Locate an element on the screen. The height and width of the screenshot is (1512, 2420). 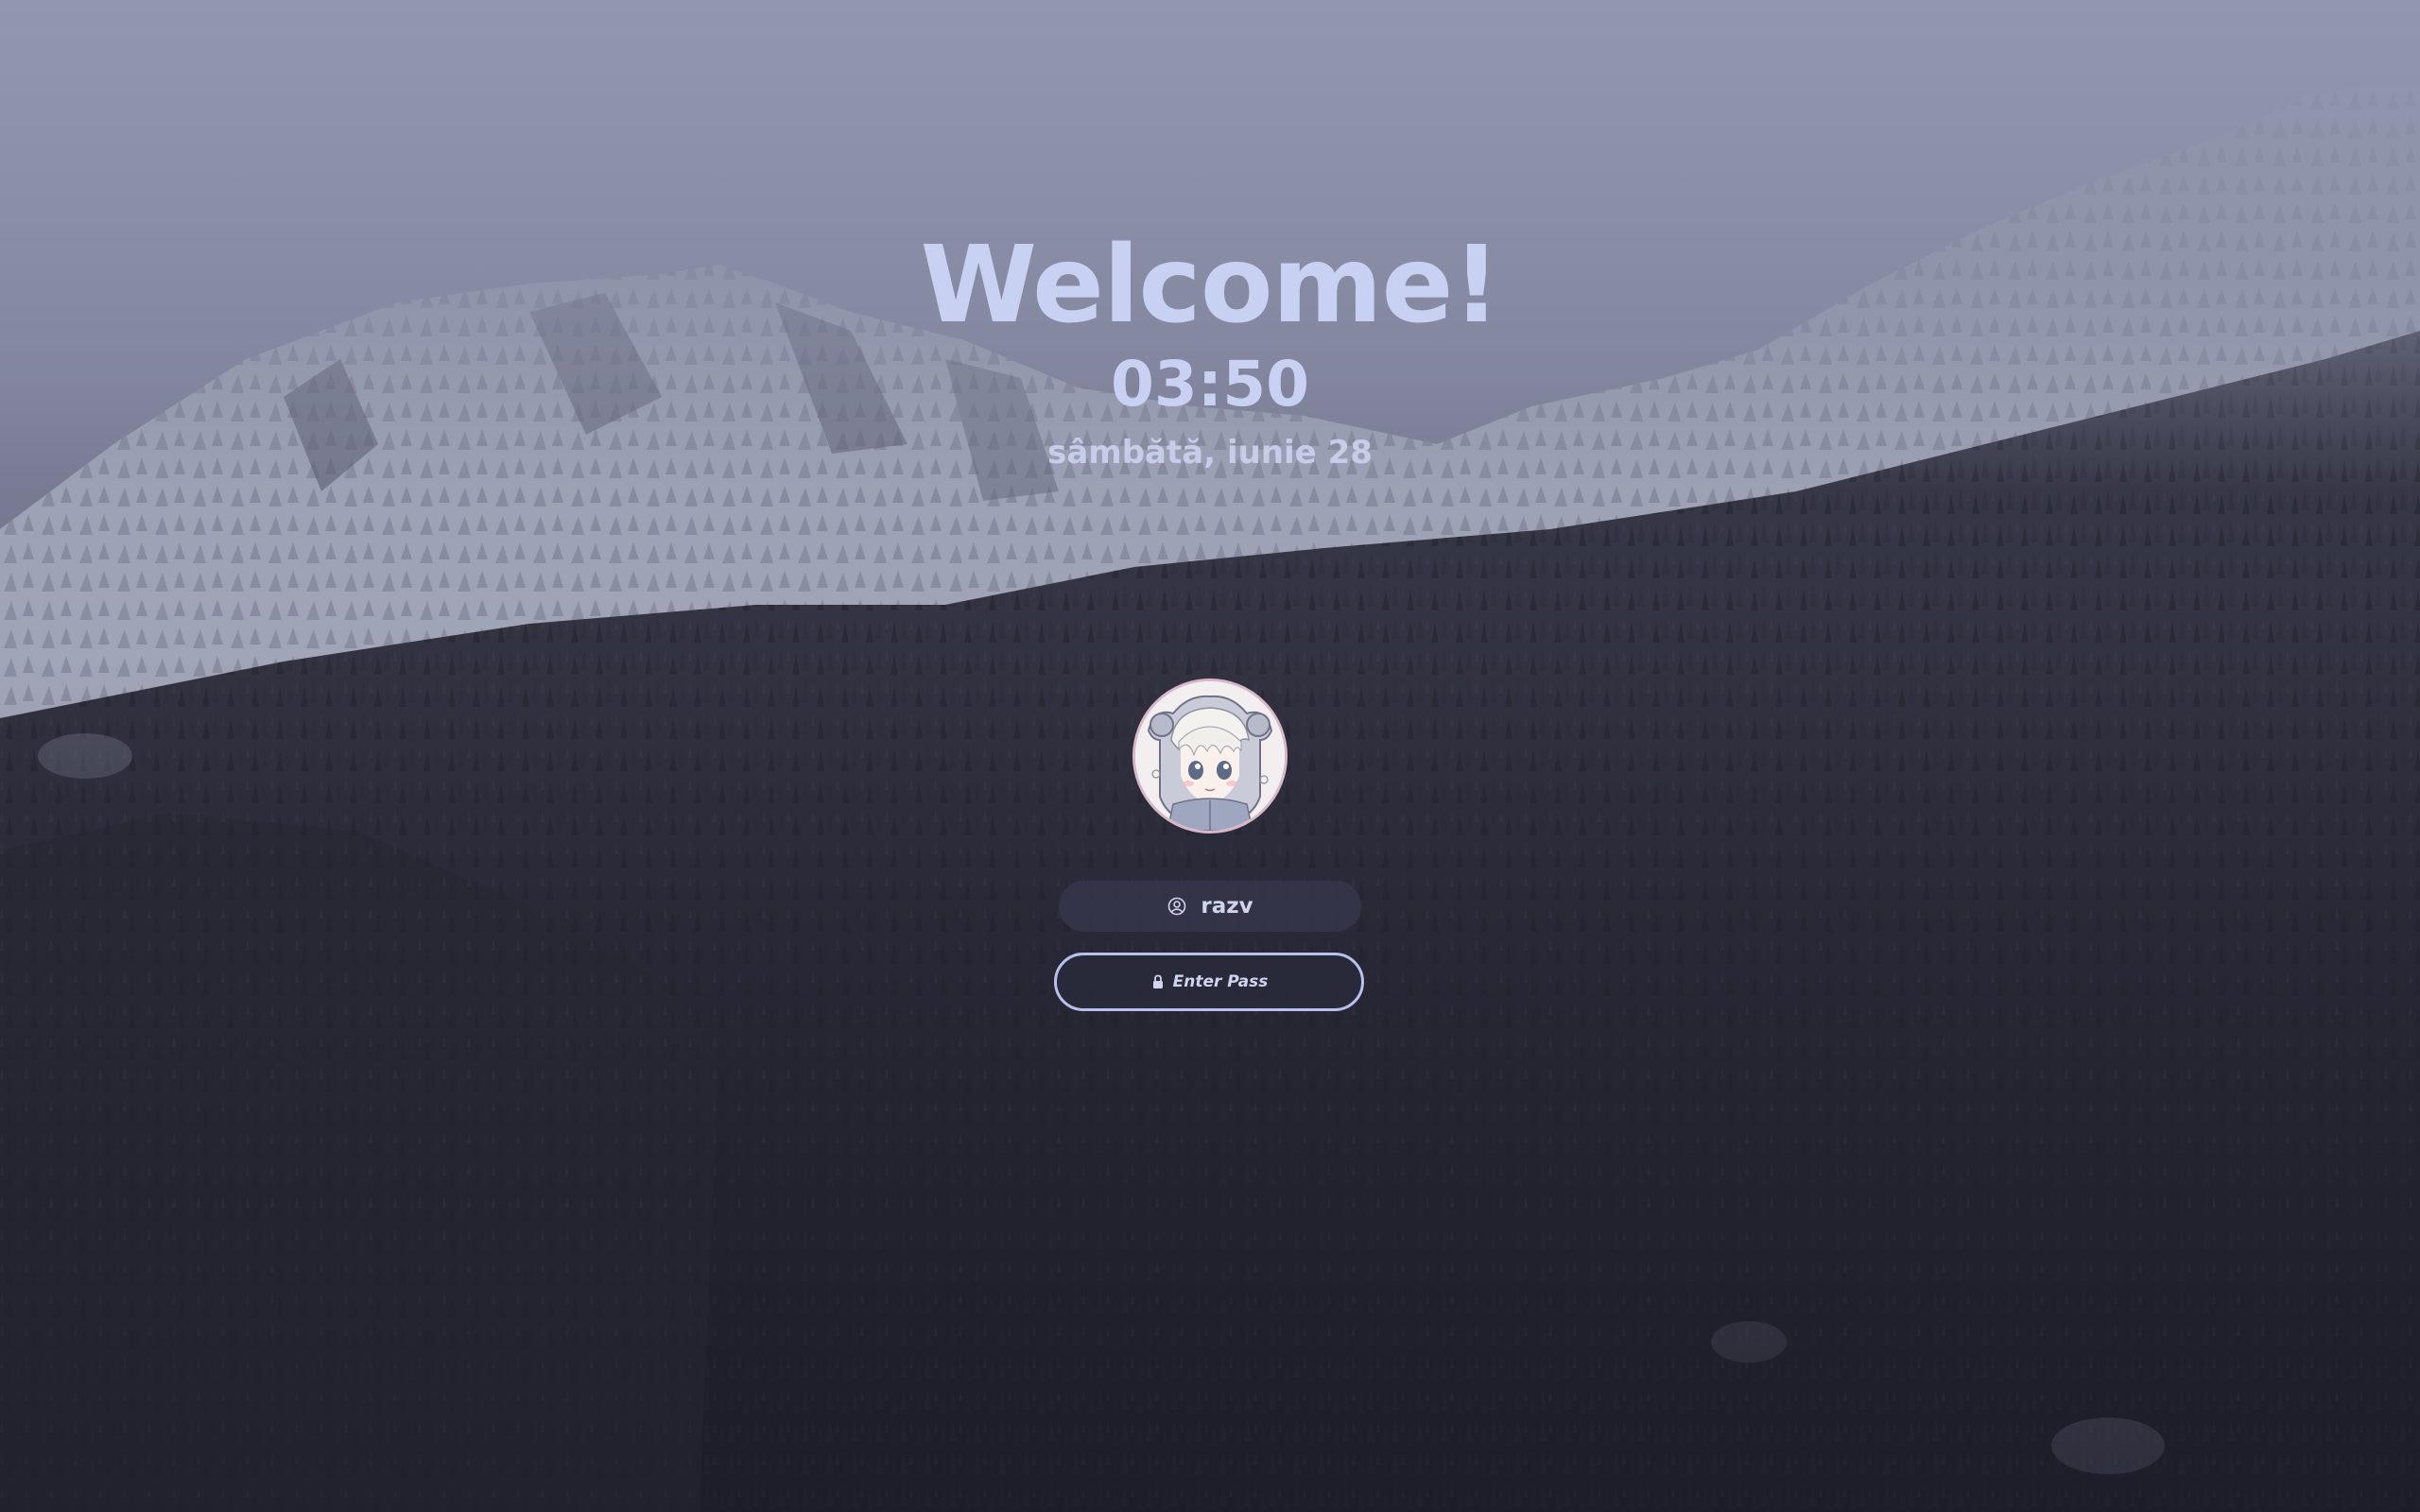
user-circle-icon is located at coordinates (1177, 906).